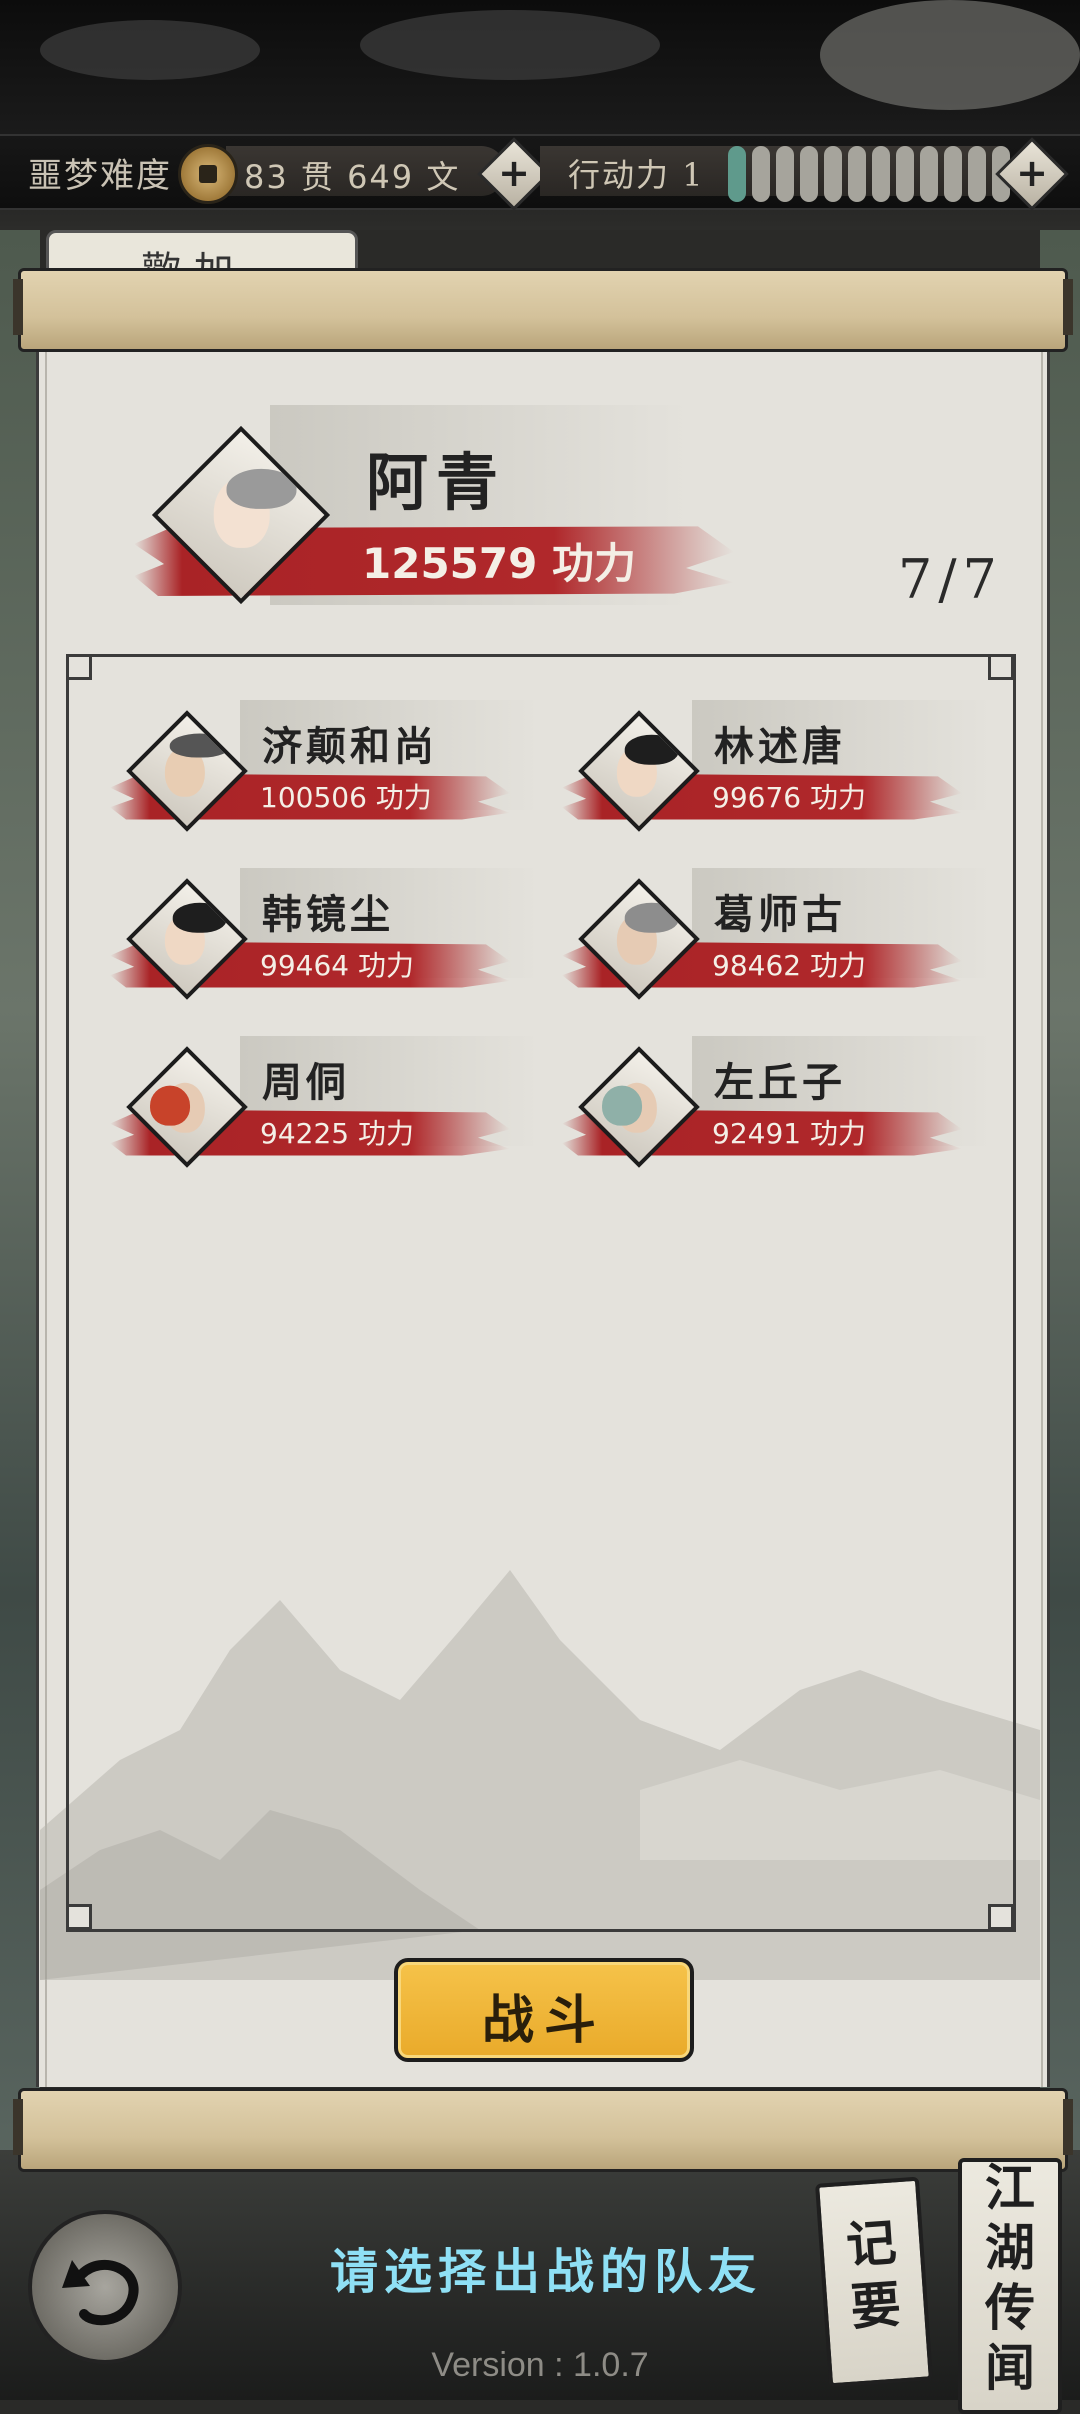 Image resolution: width=1080 pixels, height=2414 pixels. What do you see at coordinates (352, 177) in the screenshot?
I see `money-value: 83 贯 649 文` at bounding box center [352, 177].